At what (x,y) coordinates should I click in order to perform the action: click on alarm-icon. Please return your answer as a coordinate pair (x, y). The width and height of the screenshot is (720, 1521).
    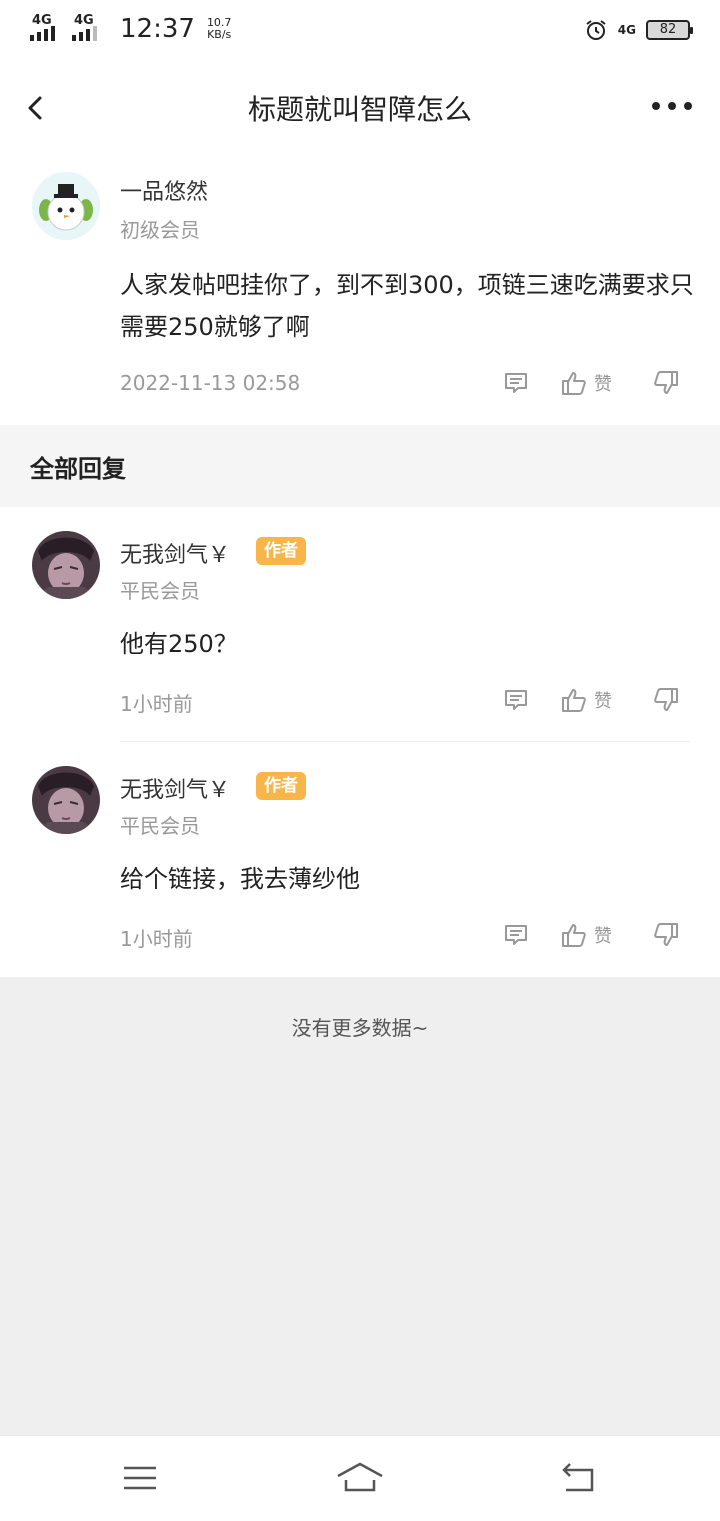
    Looking at the image, I should click on (596, 30).